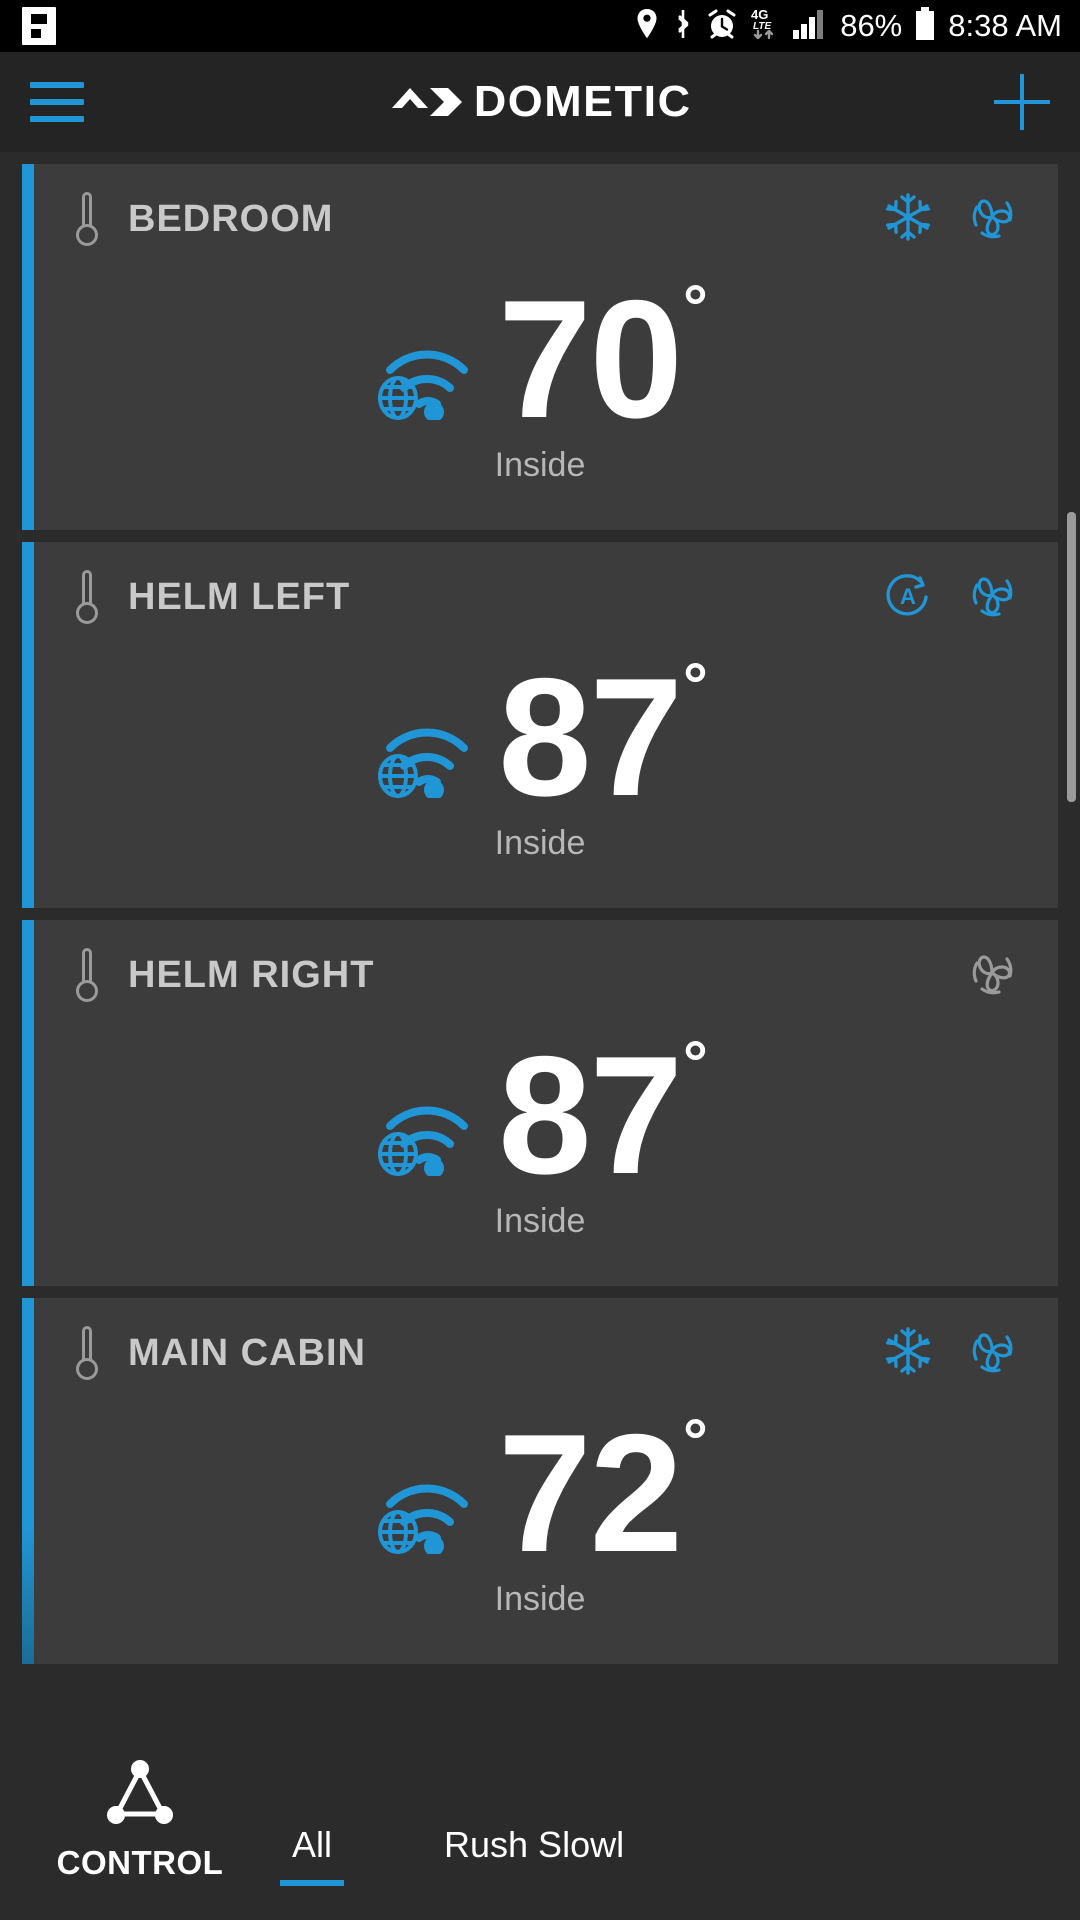 This screenshot has height=1920, width=1080. I want to click on tab-rush-slowl: Rush Slowl, so click(534, 1855).